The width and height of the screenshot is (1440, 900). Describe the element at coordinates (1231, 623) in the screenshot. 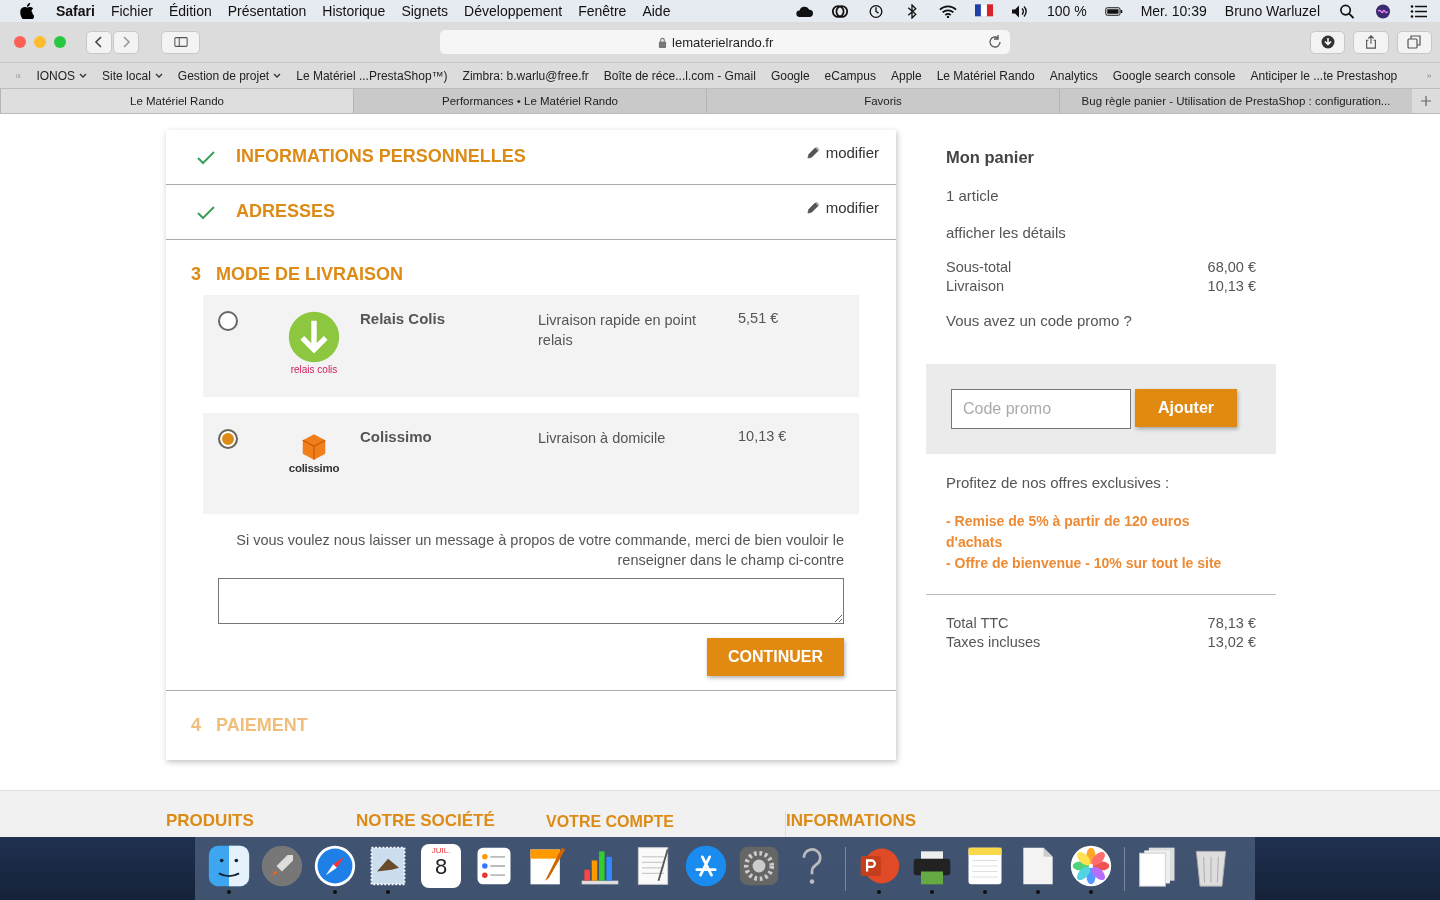

I see `total-value: 78,13 €` at that location.